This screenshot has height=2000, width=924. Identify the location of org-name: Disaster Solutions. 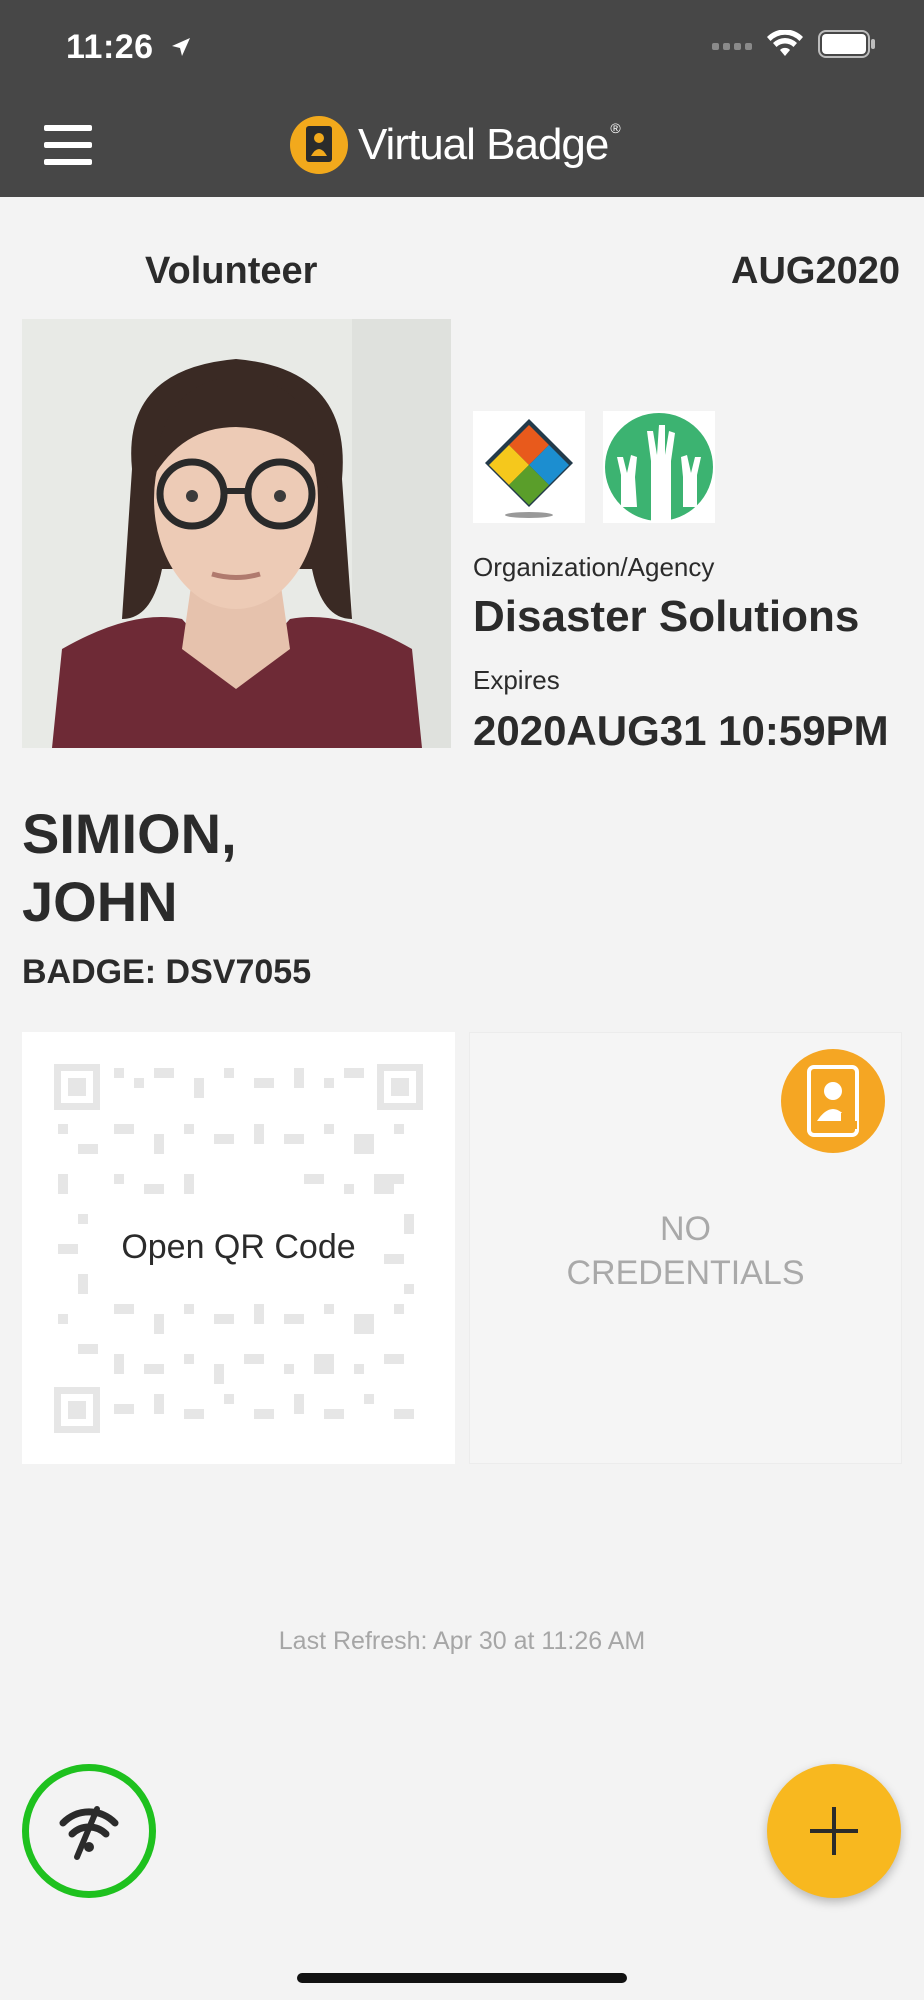
(666, 616).